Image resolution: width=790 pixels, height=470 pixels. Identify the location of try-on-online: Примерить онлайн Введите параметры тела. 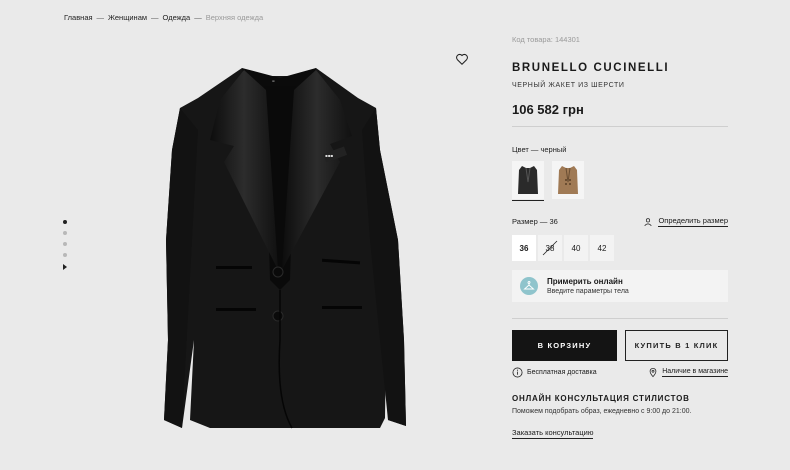
(620, 286).